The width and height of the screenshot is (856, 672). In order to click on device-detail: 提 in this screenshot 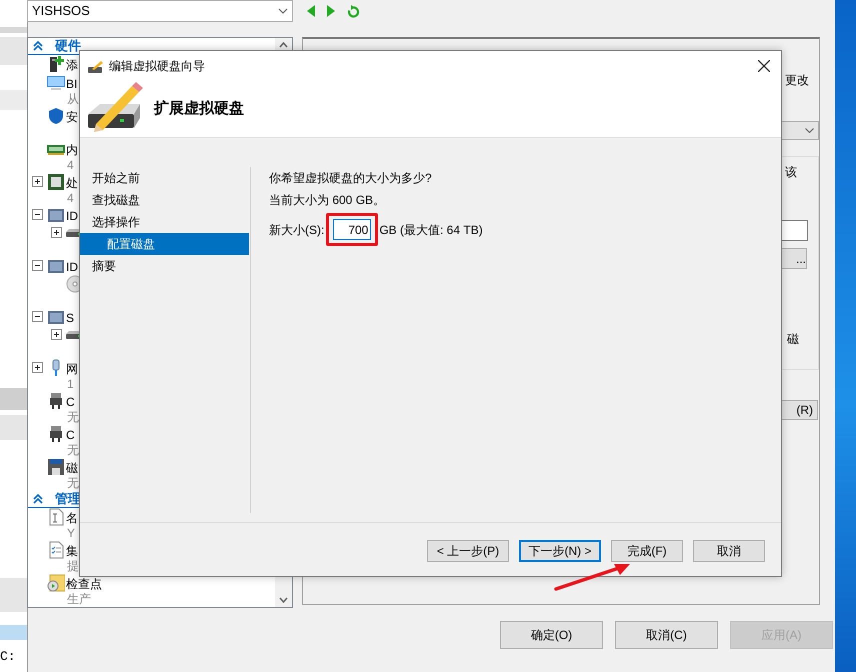, I will do `click(72, 566)`.